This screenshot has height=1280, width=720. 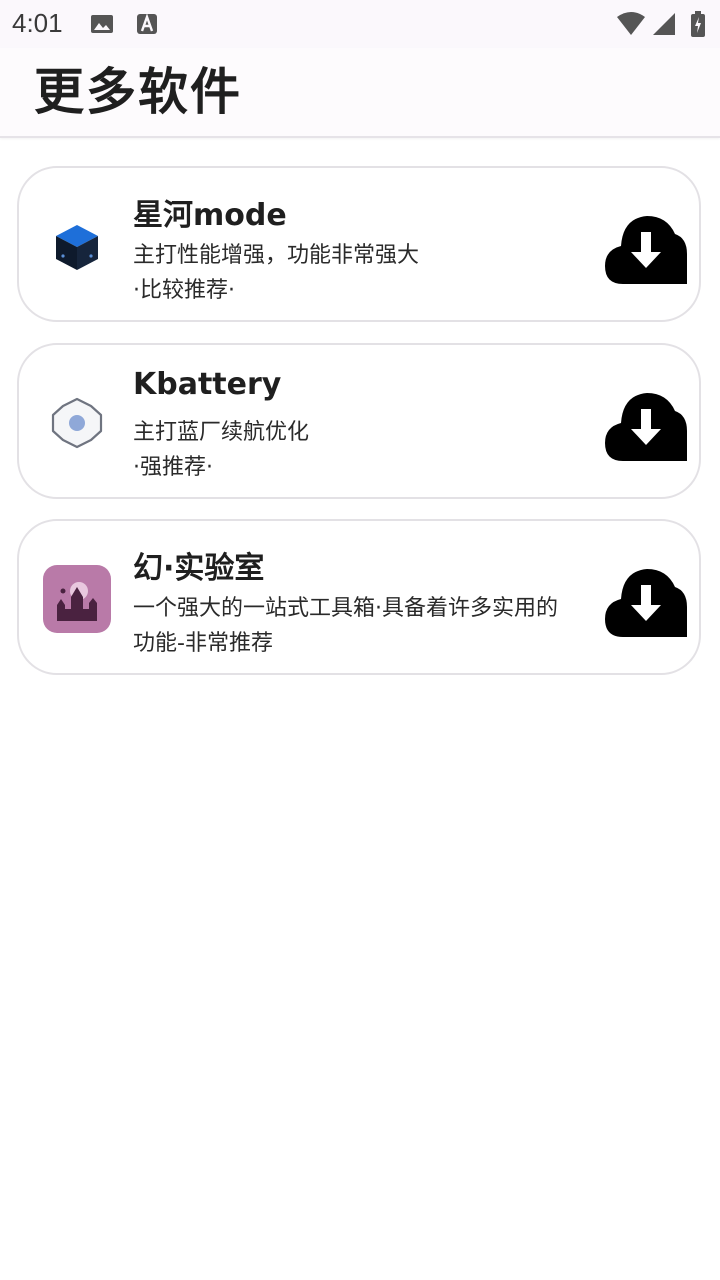 I want to click on status-time: 4:01, so click(x=37, y=23).